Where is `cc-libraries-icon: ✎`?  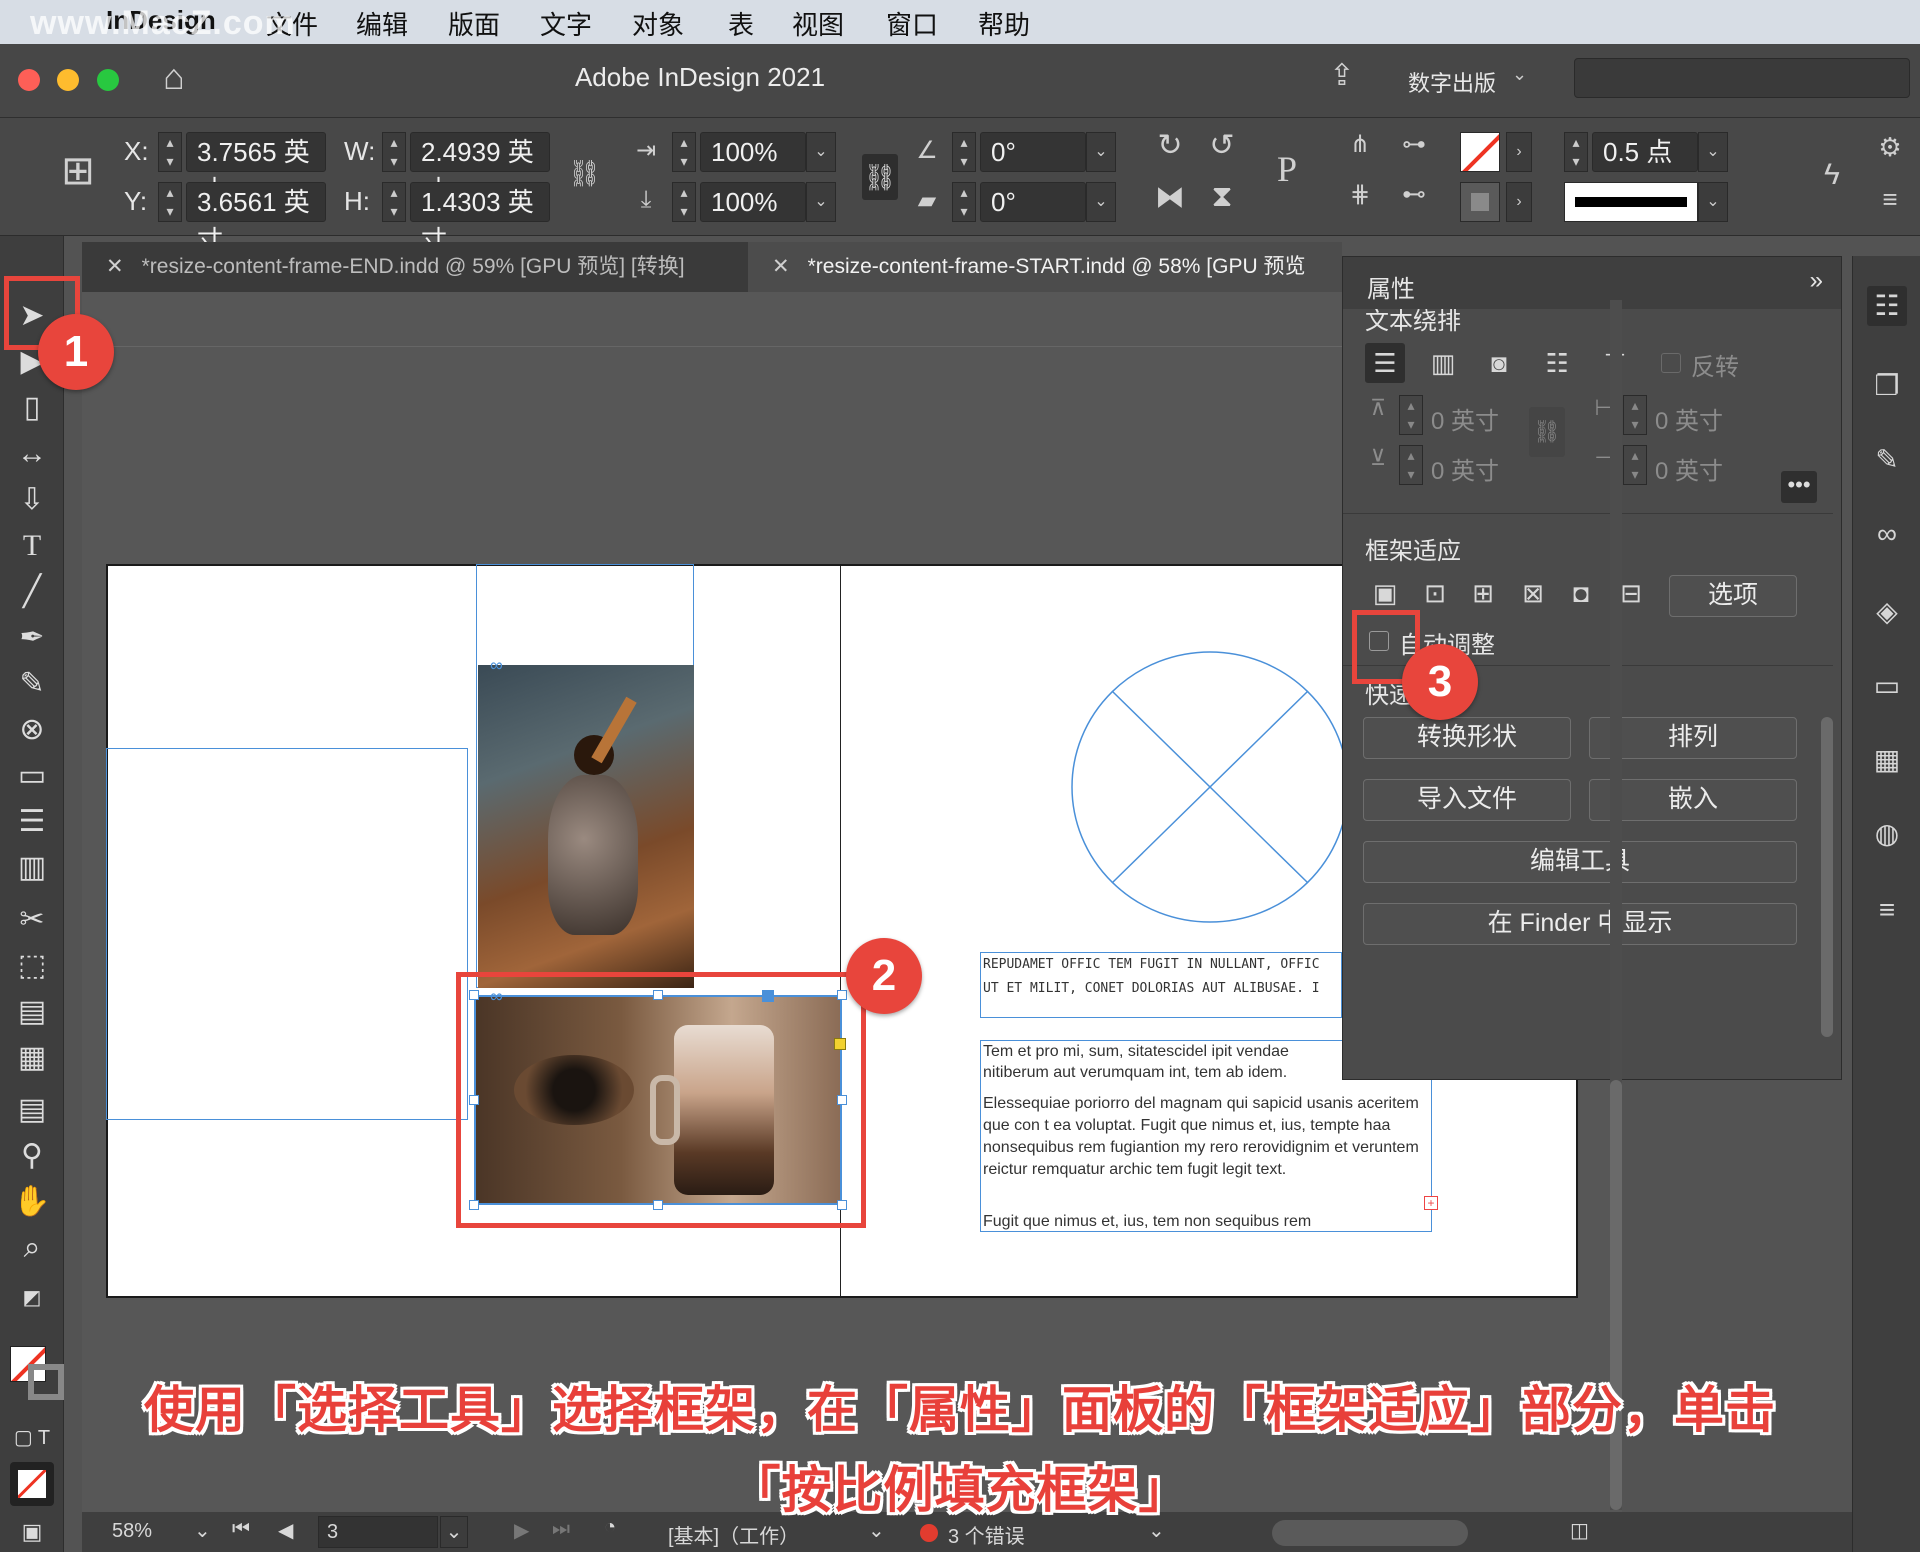
cc-libraries-icon: ✎ is located at coordinates (1887, 460).